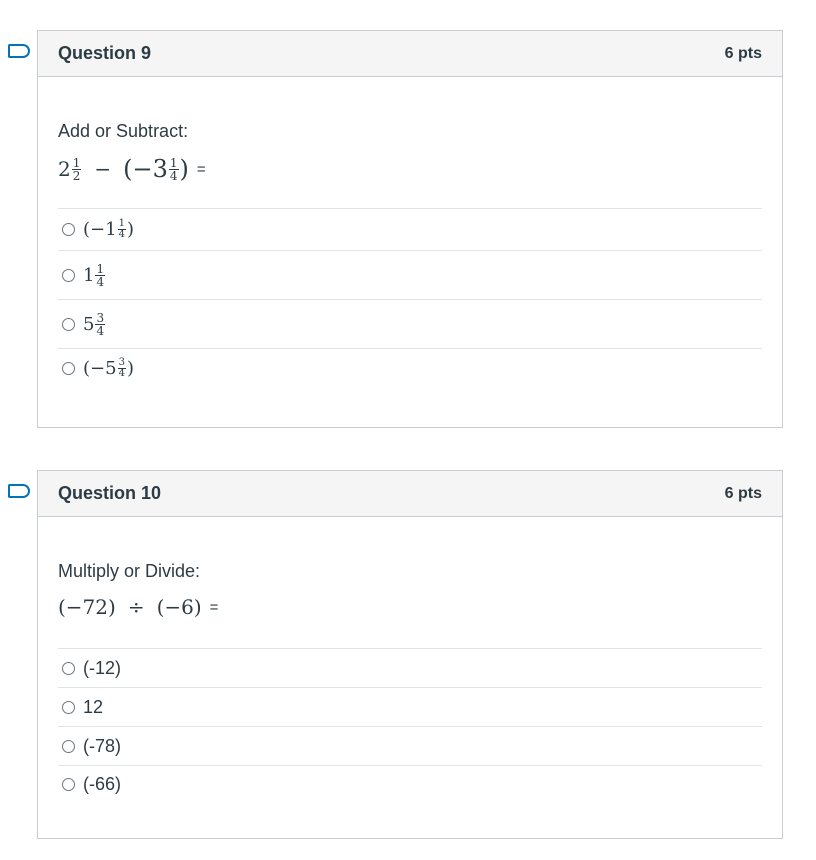 This screenshot has width=816, height=860. I want to click on answer-value: 1 1 4, so click(94, 275).